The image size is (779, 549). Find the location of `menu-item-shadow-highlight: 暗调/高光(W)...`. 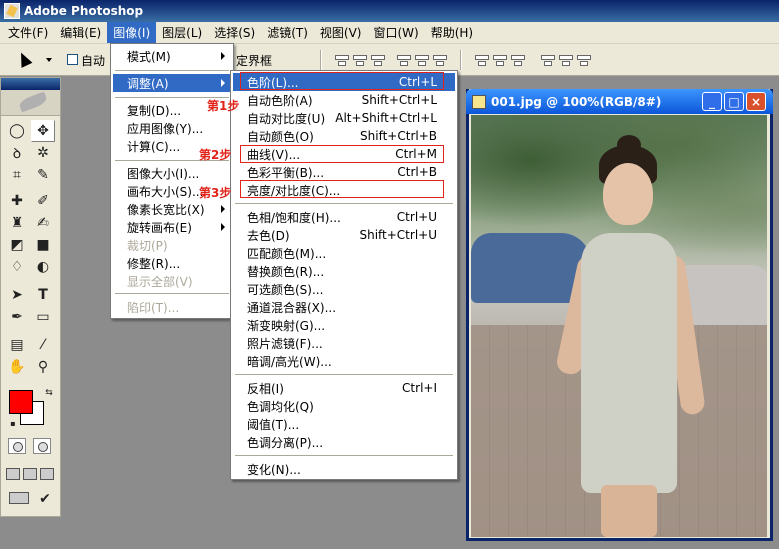

menu-item-shadow-highlight: 暗调/高光(W)... is located at coordinates (344, 361).